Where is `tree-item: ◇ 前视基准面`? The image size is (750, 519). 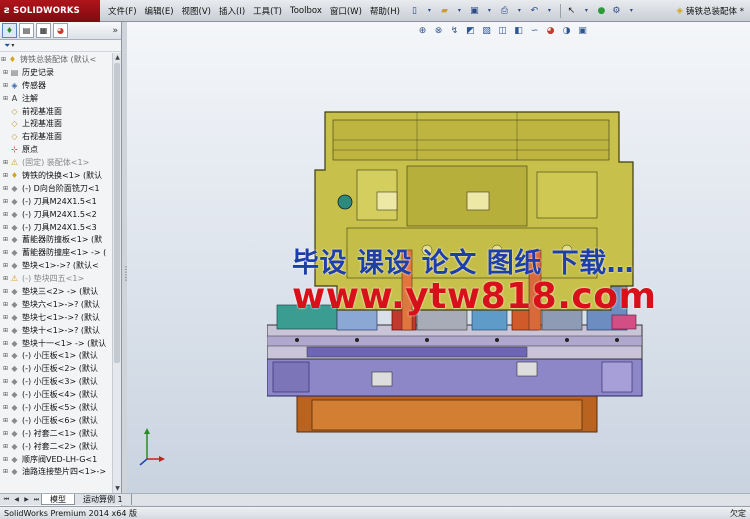 tree-item: ◇ 前视基准面 is located at coordinates (56, 111).